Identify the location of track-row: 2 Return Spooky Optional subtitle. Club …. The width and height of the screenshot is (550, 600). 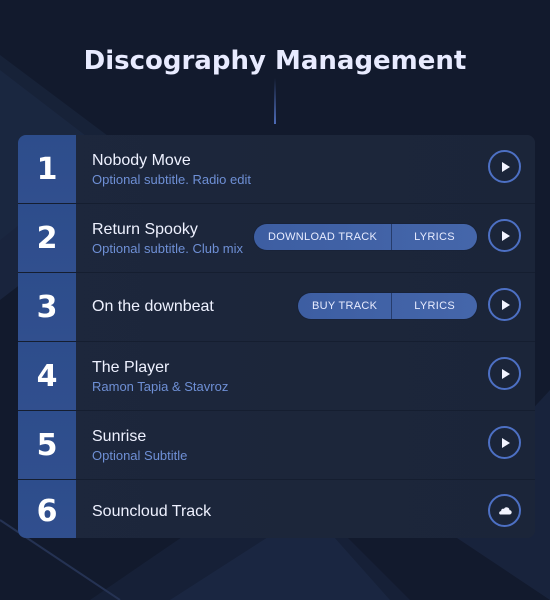
(276, 238).